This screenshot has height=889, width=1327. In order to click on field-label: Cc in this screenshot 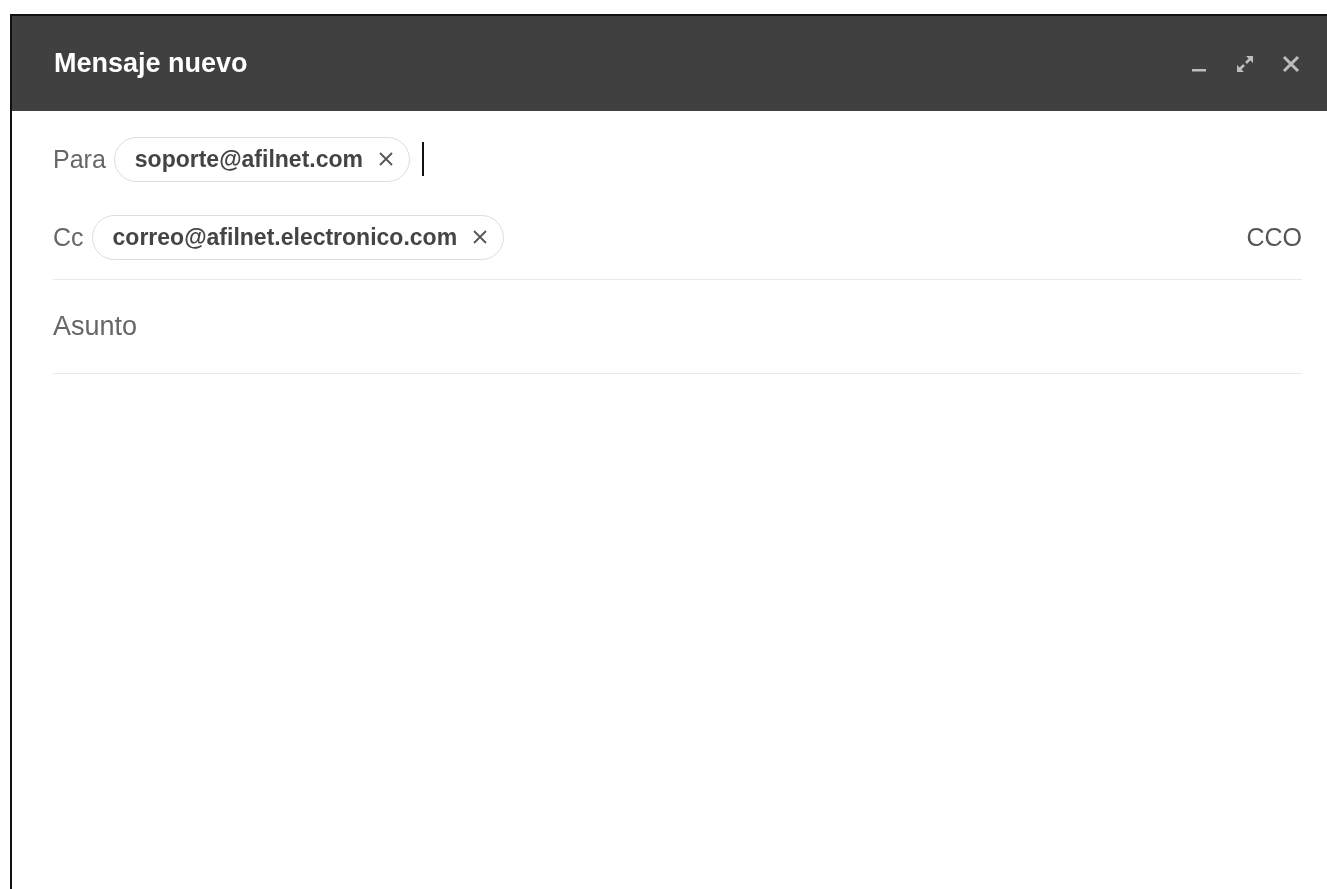, I will do `click(68, 237)`.